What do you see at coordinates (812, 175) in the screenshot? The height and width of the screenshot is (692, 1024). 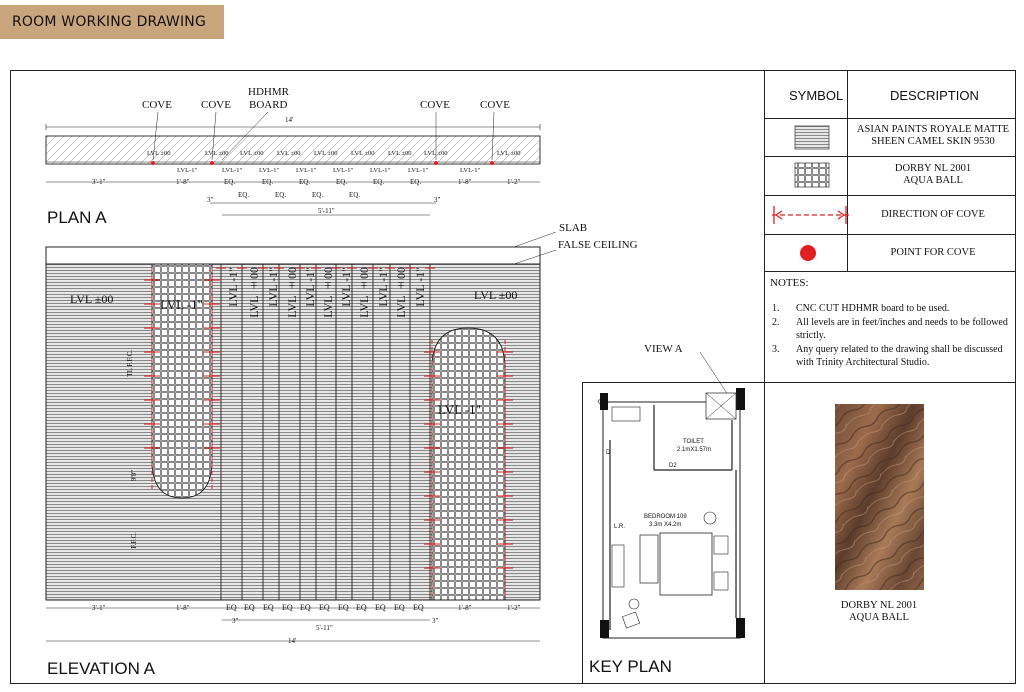 I see `tile-swatch-icon` at bounding box center [812, 175].